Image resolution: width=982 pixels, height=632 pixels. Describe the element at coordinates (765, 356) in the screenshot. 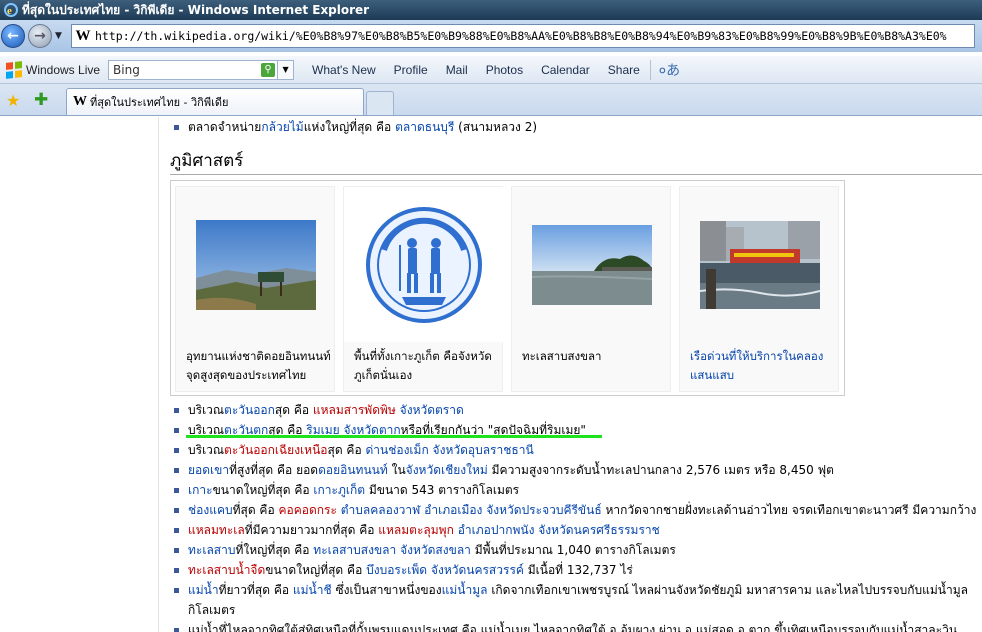

I see `gallery-caption-link: เรือด่วนที่ให้บริการในคลอง` at that location.